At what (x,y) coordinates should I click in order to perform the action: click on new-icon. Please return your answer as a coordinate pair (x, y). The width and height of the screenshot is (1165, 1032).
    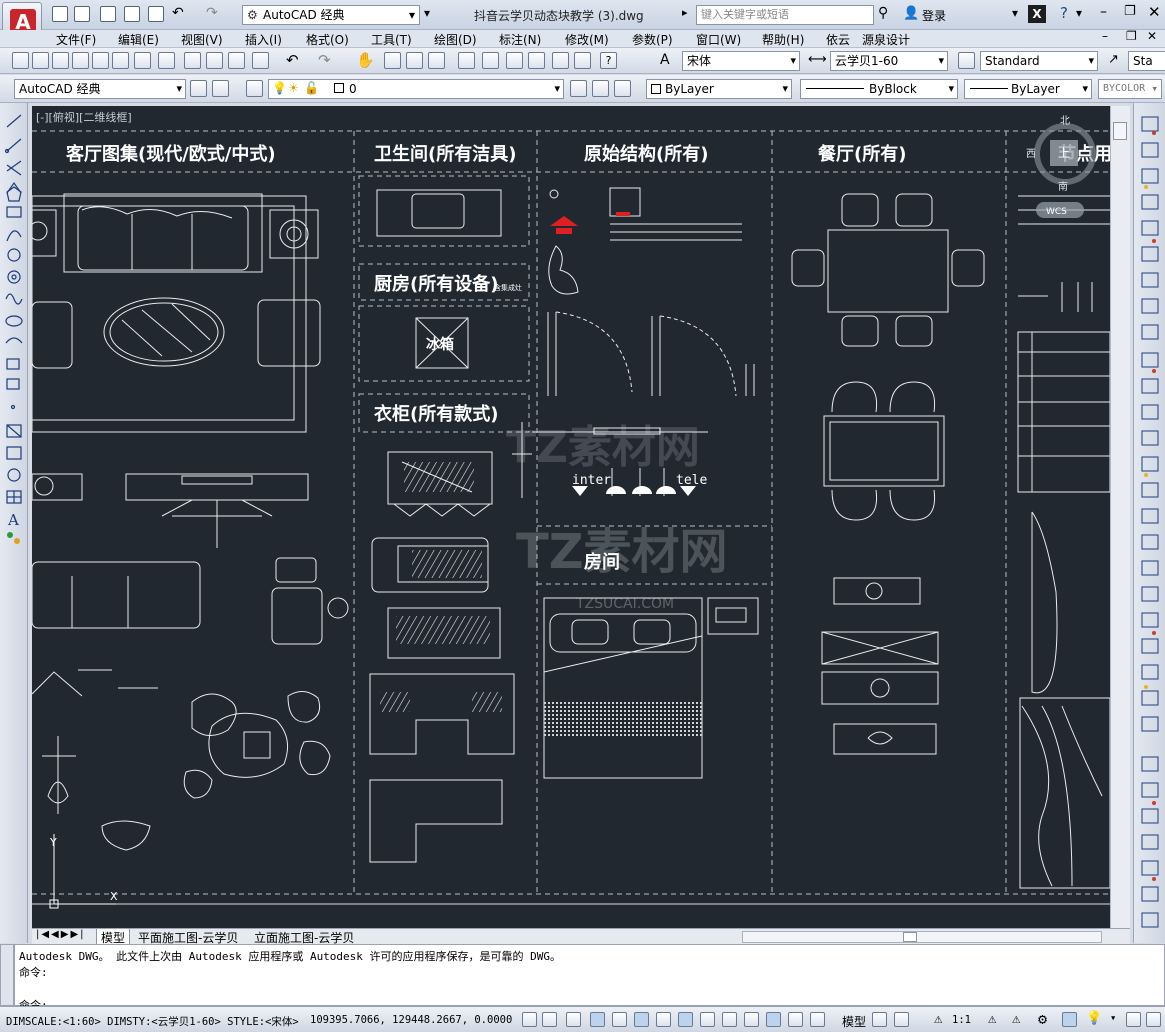
    Looking at the image, I should click on (60, 14).